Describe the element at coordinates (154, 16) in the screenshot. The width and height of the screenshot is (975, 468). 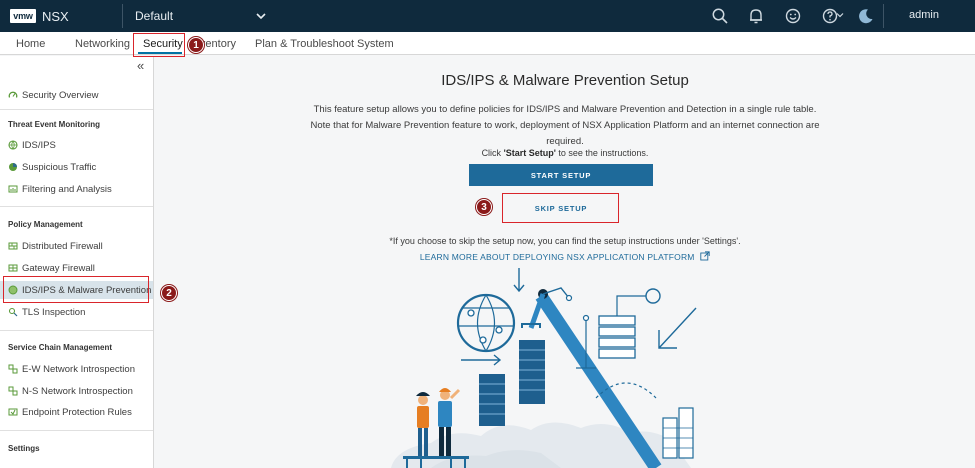
I see `project-name: Default` at that location.